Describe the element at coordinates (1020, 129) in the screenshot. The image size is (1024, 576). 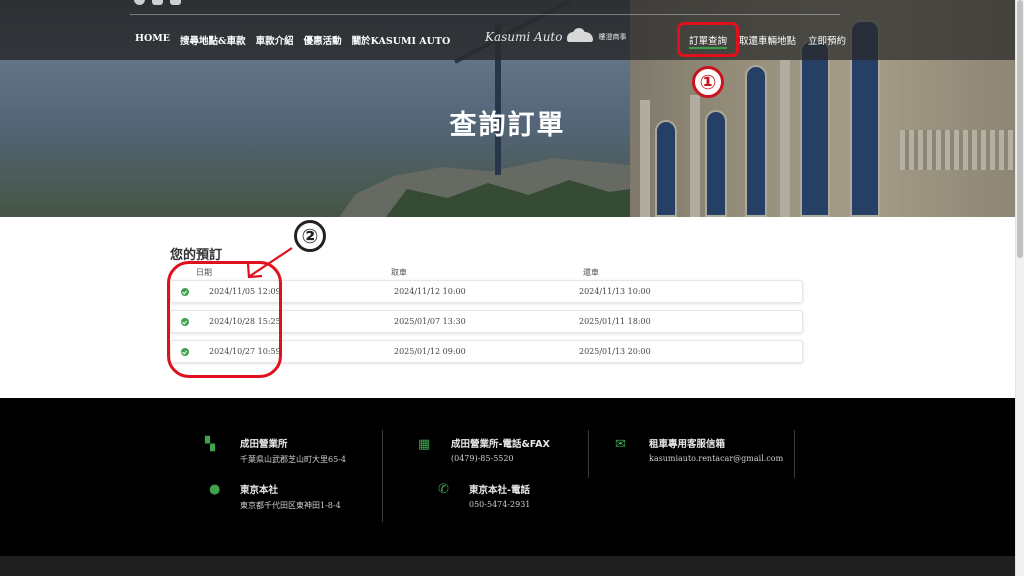
I see `scrollbar-thumb` at that location.